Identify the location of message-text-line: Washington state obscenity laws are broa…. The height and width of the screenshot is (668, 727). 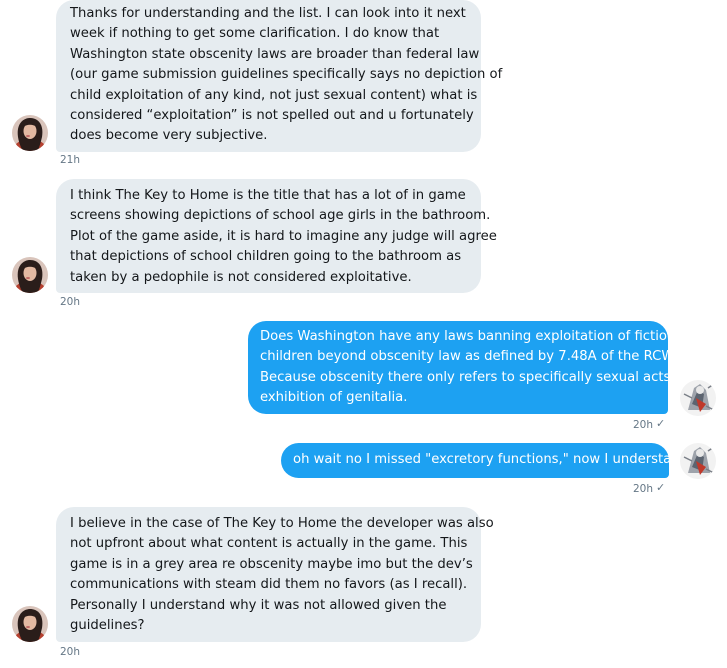
(275, 54).